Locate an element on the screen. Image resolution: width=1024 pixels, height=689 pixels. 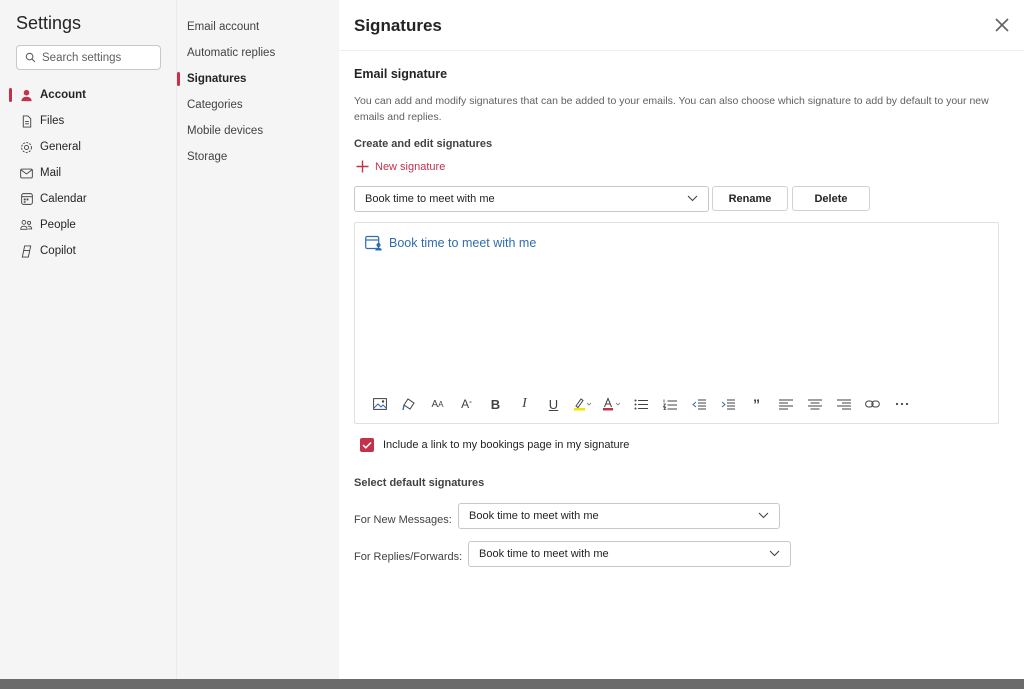
quote-icon: ” is located at coordinates (756, 404).